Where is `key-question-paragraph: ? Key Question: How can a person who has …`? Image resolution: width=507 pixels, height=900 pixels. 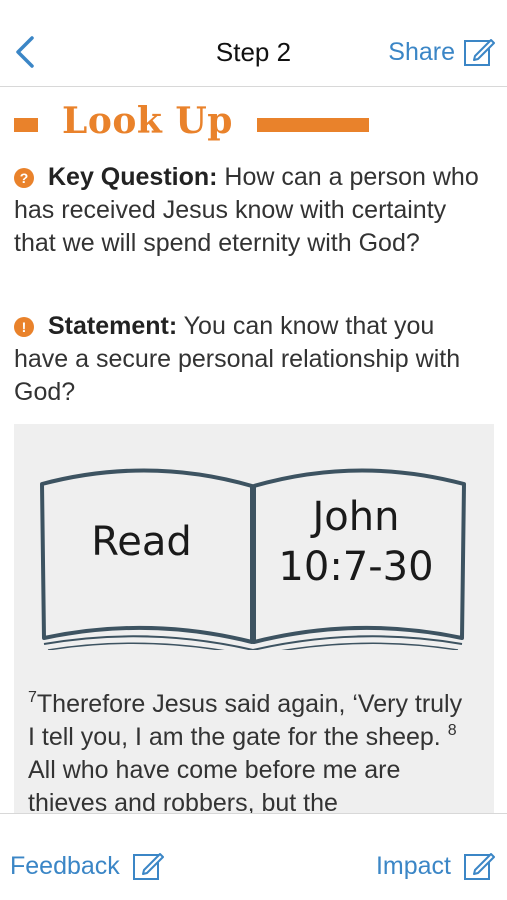 key-question-paragraph: ? Key Question: How can a person who has … is located at coordinates (254, 210).